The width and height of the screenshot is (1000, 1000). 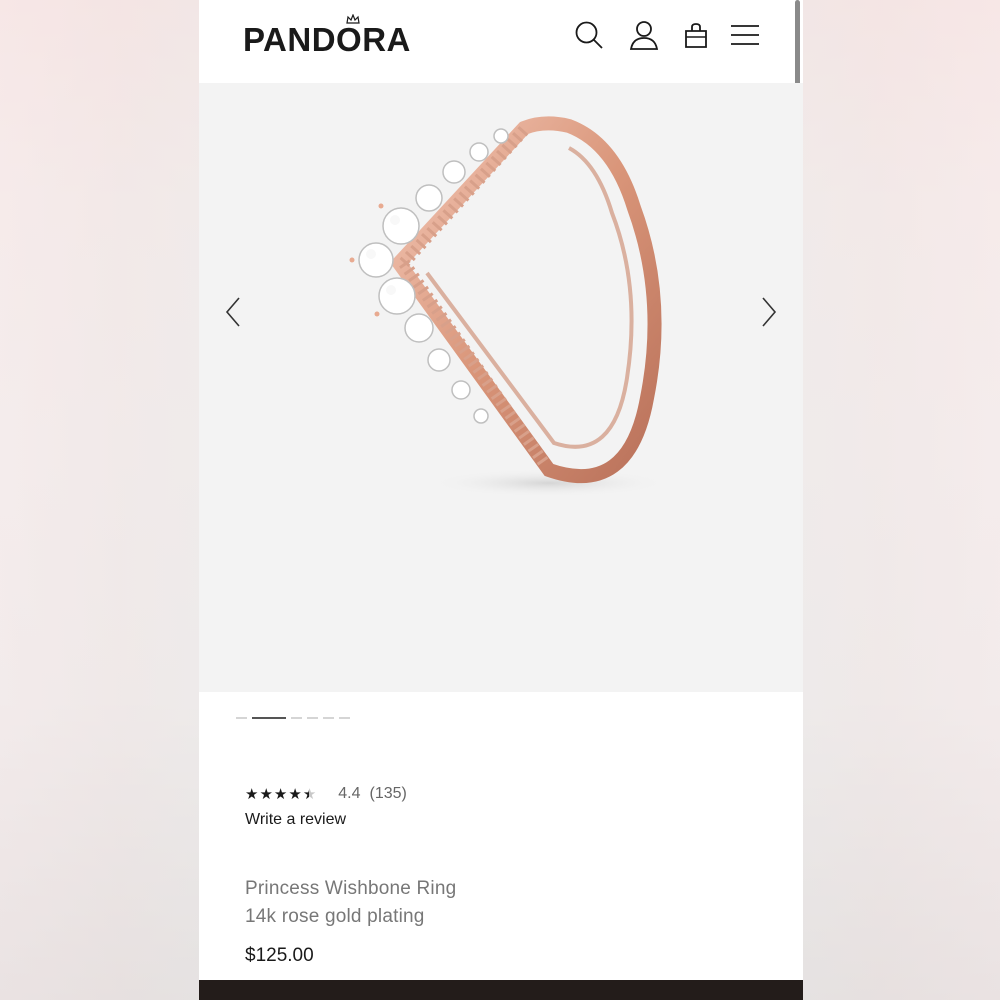 I want to click on write-review-link: Write a review, so click(x=295, y=820).